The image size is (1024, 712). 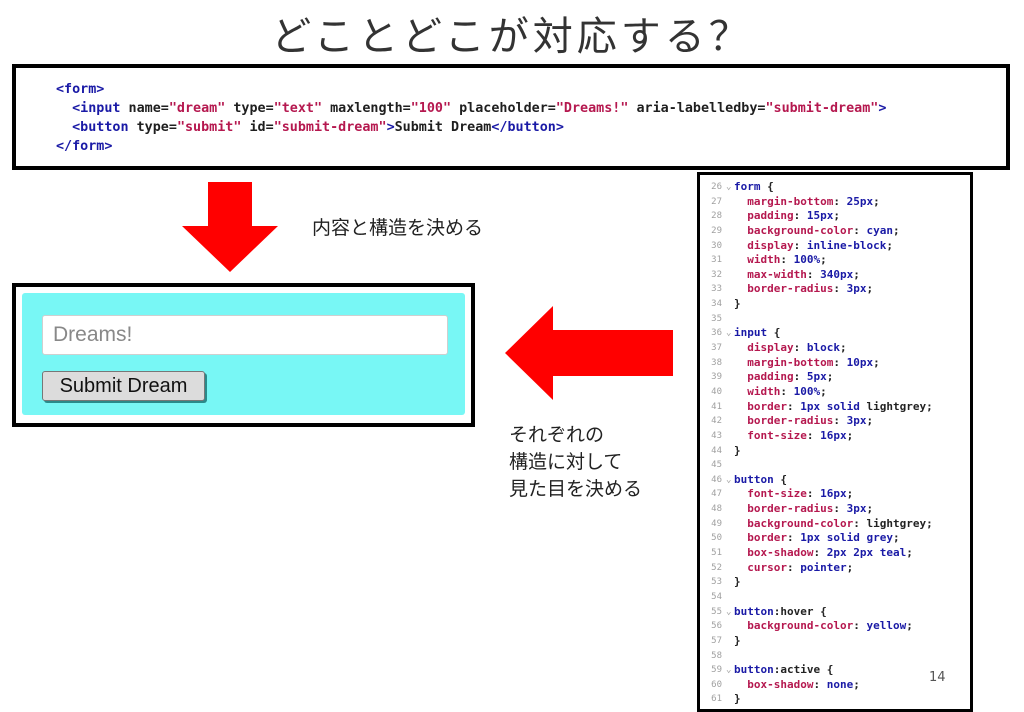 What do you see at coordinates (835, 451) in the screenshot?
I see `css-code-line: 44}` at bounding box center [835, 451].